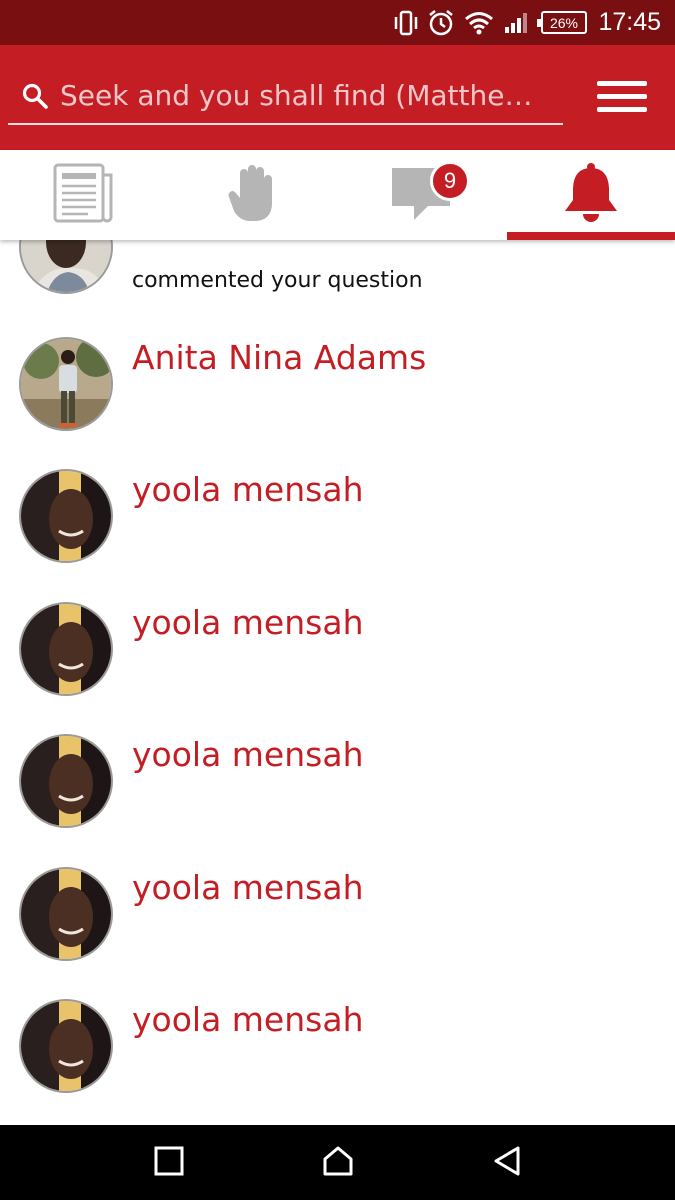  I want to click on hand-icon, so click(252, 195).